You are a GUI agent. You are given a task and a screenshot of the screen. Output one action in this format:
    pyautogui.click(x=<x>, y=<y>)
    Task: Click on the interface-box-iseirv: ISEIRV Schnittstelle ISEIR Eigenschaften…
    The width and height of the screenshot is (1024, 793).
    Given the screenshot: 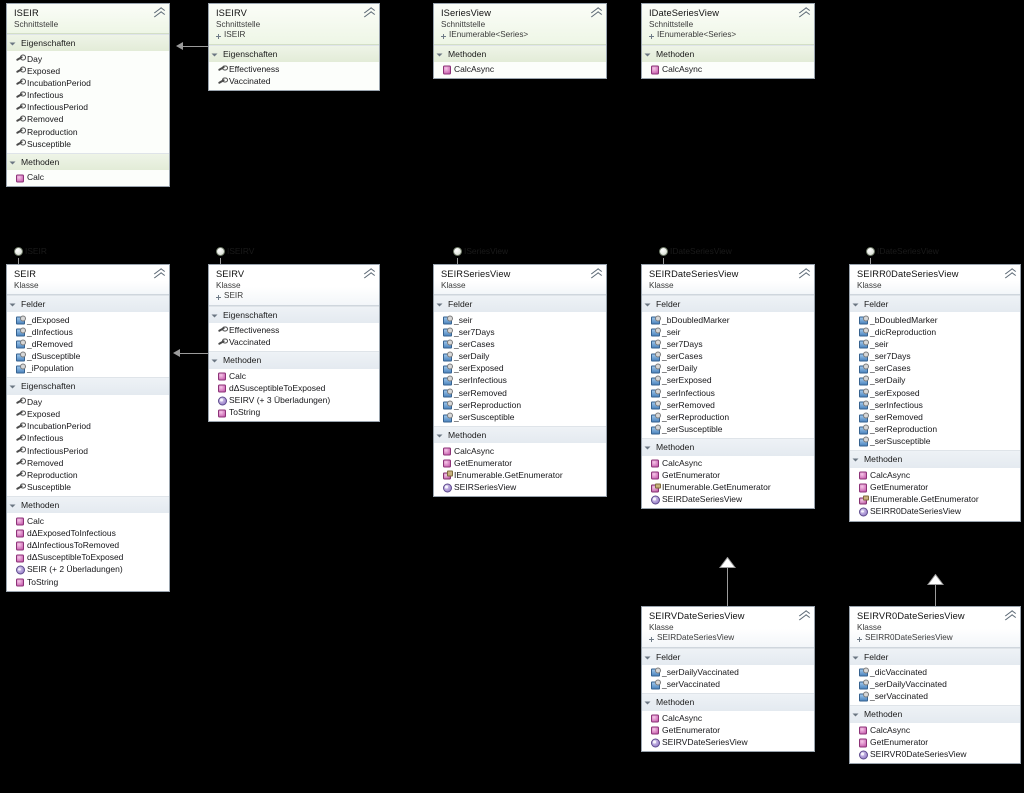 What is the action you would take?
    pyautogui.click(x=294, y=47)
    